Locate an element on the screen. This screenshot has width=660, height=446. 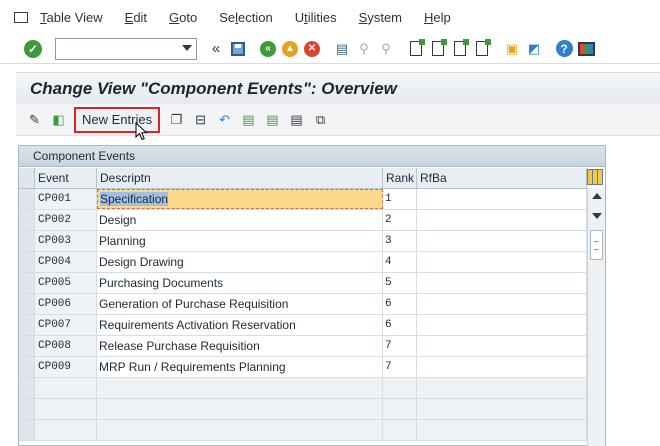
first-page-icon is located at coordinates (416, 48).